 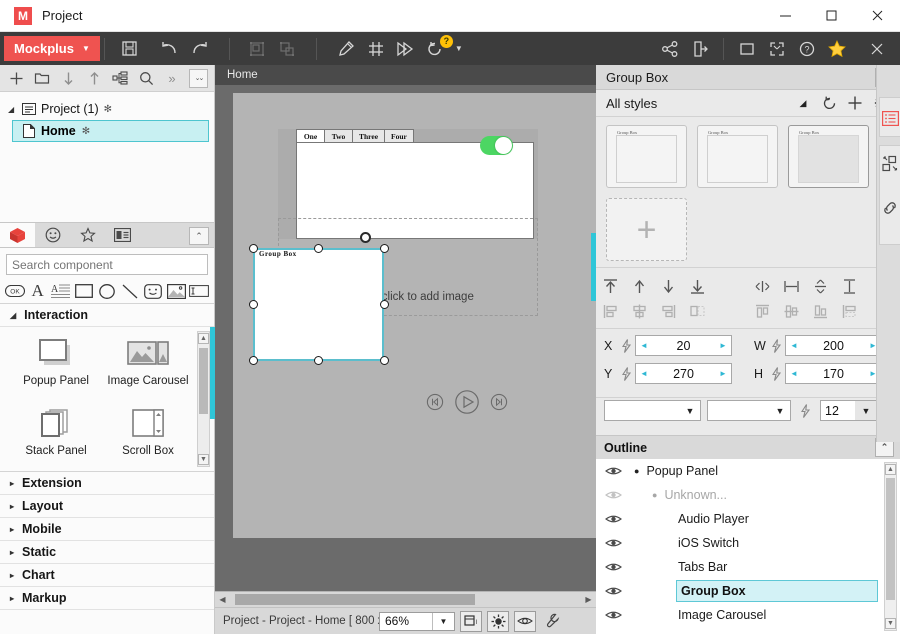 What do you see at coordinates (748, 471) in the screenshot?
I see `outline-item-popup-panel: ● Popup Panel` at bounding box center [748, 471].